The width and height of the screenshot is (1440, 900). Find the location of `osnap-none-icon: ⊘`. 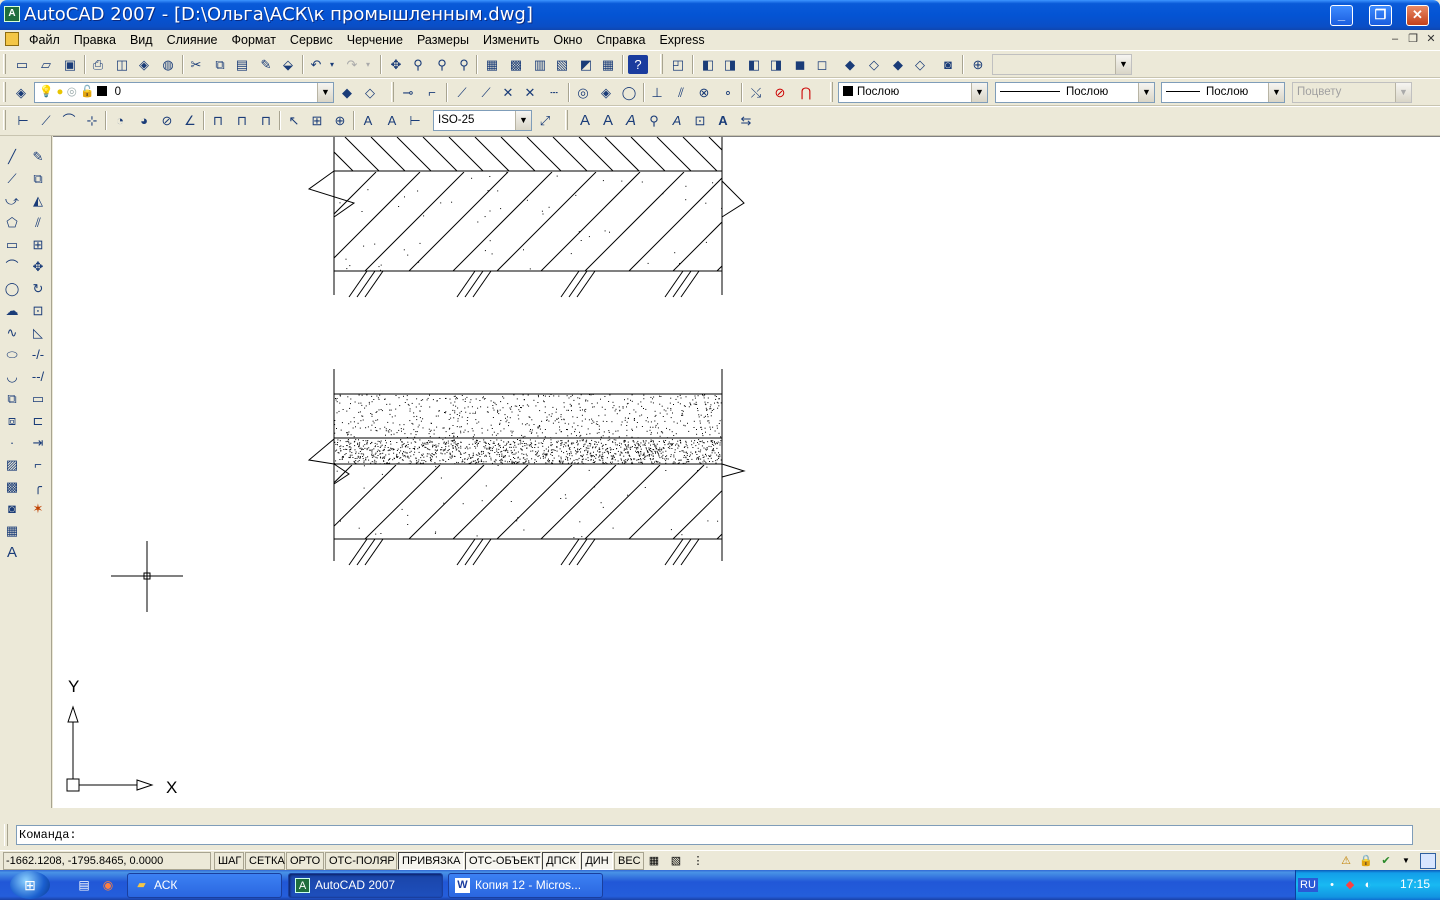

osnap-none-icon: ⊘ is located at coordinates (780, 92).